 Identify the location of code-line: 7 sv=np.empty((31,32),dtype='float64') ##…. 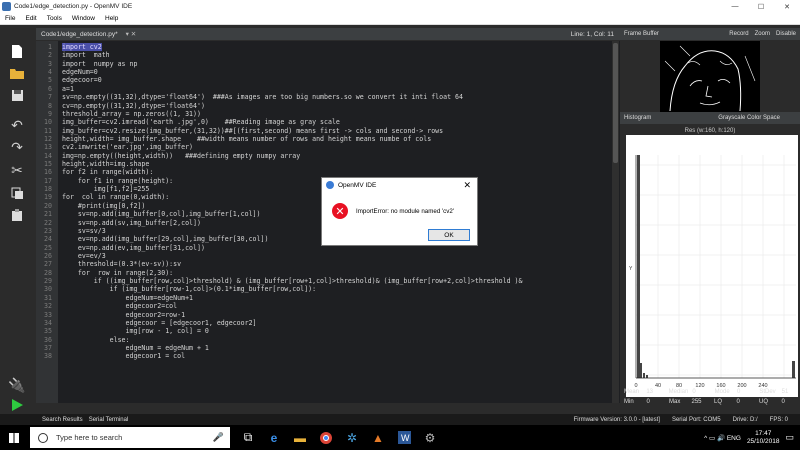
(328, 97).